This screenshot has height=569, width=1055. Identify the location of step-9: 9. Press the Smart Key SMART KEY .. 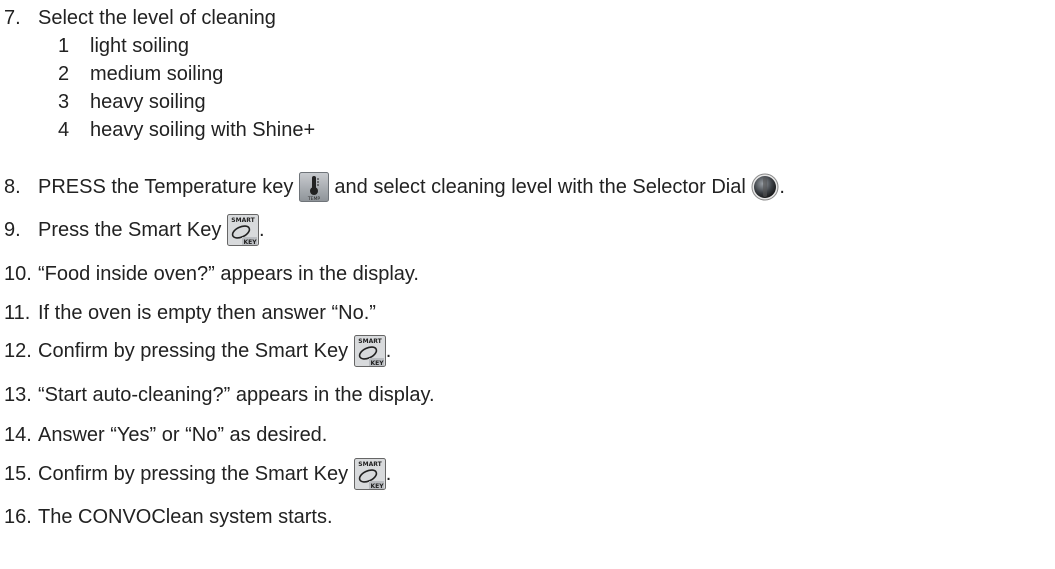
(132, 230).